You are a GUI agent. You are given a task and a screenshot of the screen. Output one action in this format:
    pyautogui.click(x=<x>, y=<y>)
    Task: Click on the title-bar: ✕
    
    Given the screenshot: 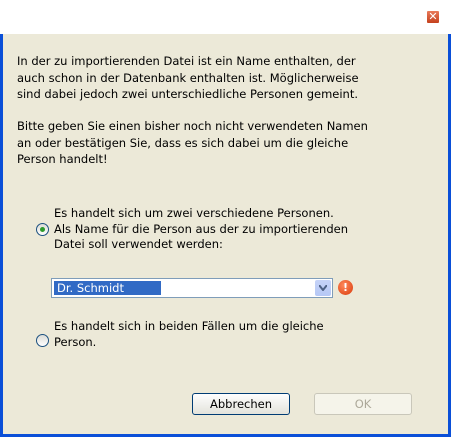 What is the action you would take?
    pyautogui.click(x=225, y=17)
    